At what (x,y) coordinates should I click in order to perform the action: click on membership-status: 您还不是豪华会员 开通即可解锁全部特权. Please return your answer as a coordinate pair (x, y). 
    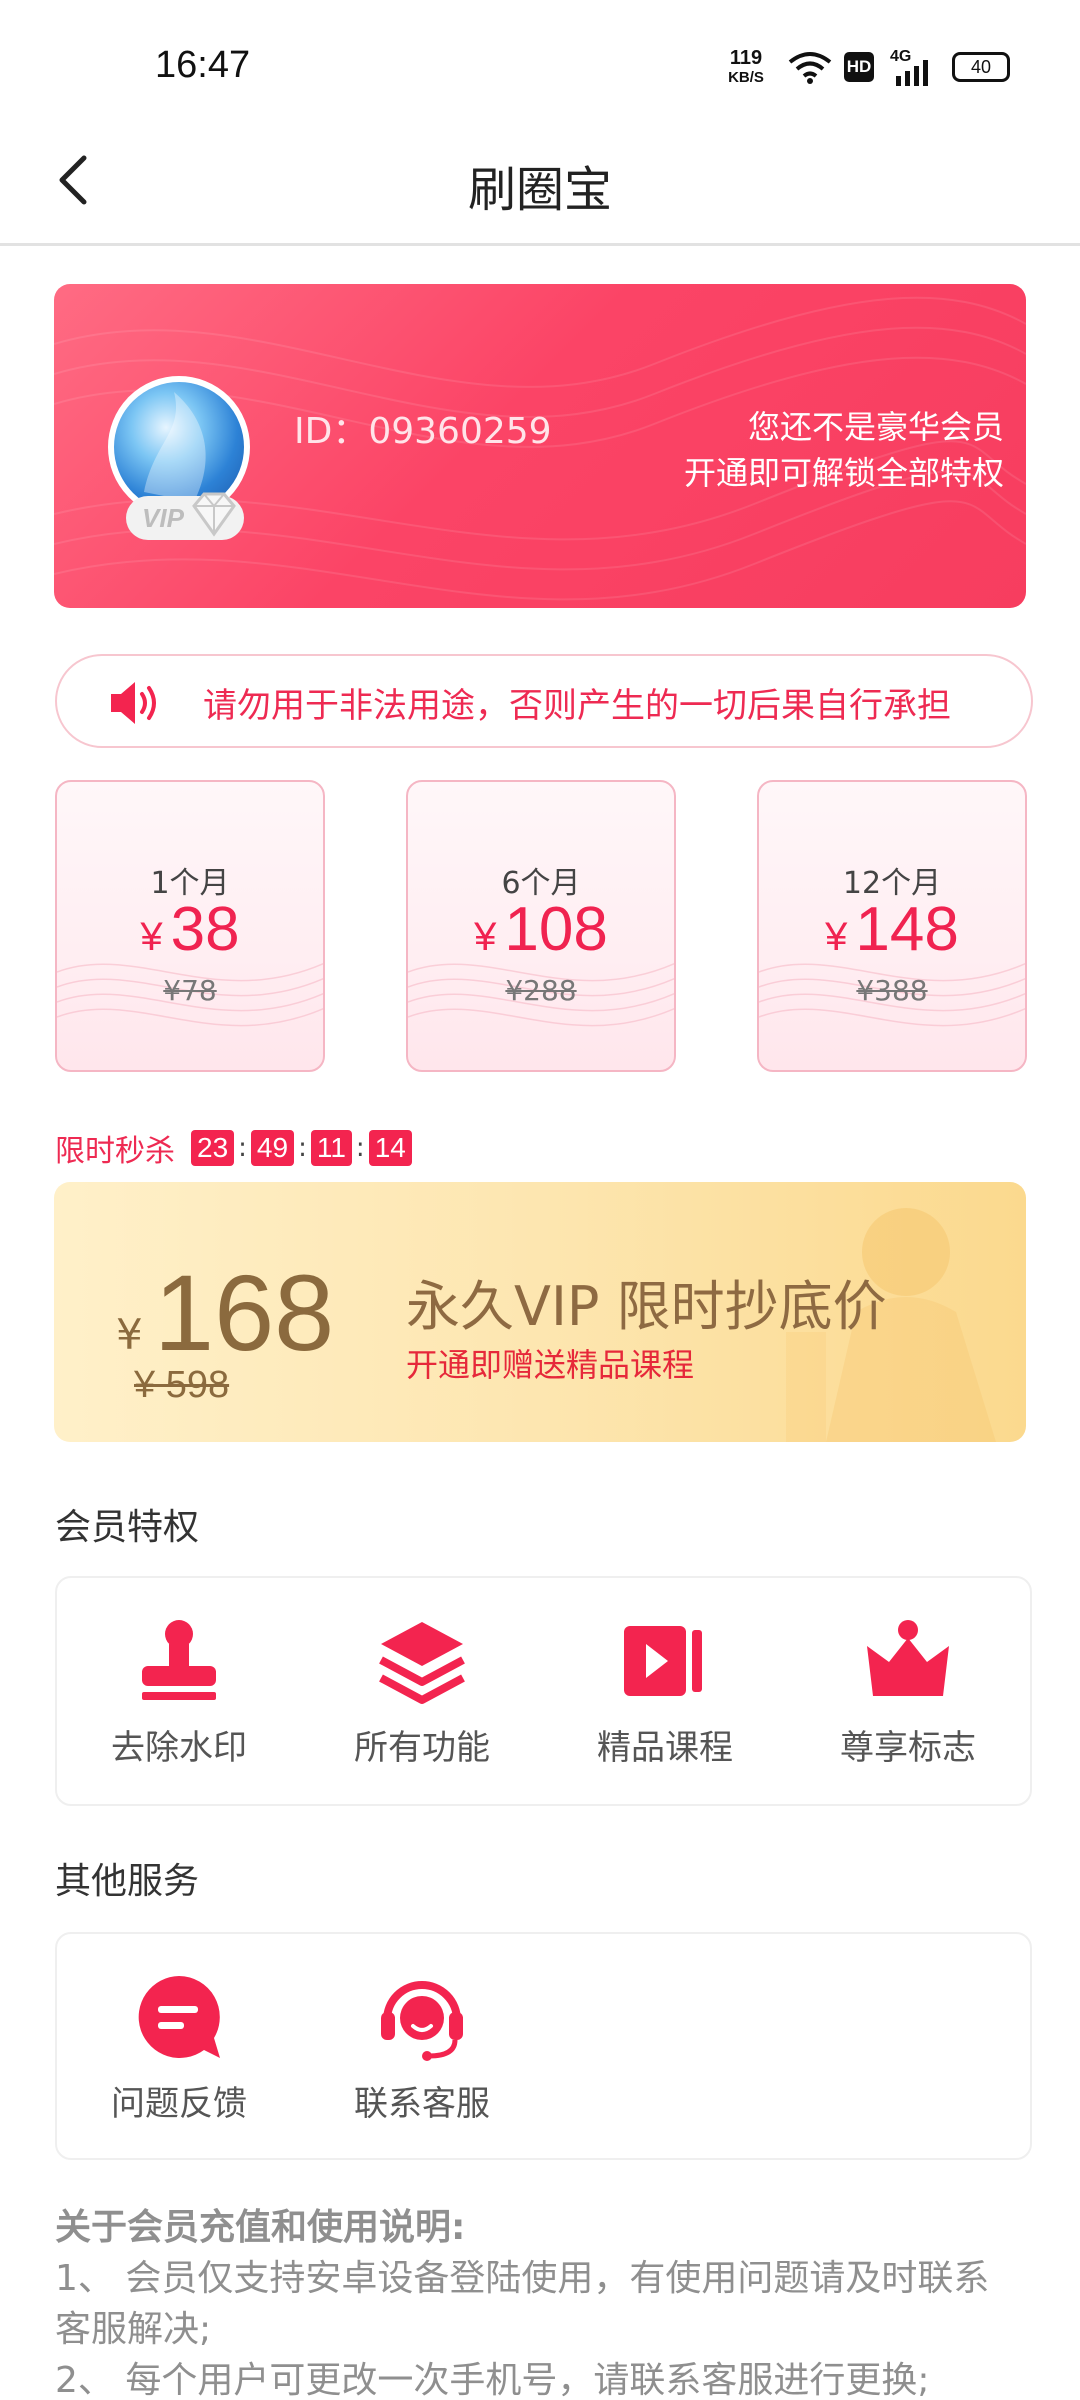
    Looking at the image, I should click on (844, 450).